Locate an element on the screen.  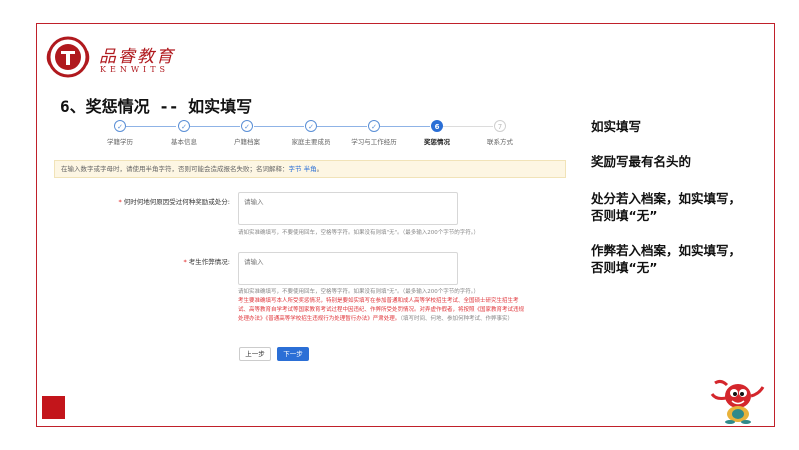
note-3: 处分若入档案，如实填写， 否则填“无” is located at coordinates (666, 207).